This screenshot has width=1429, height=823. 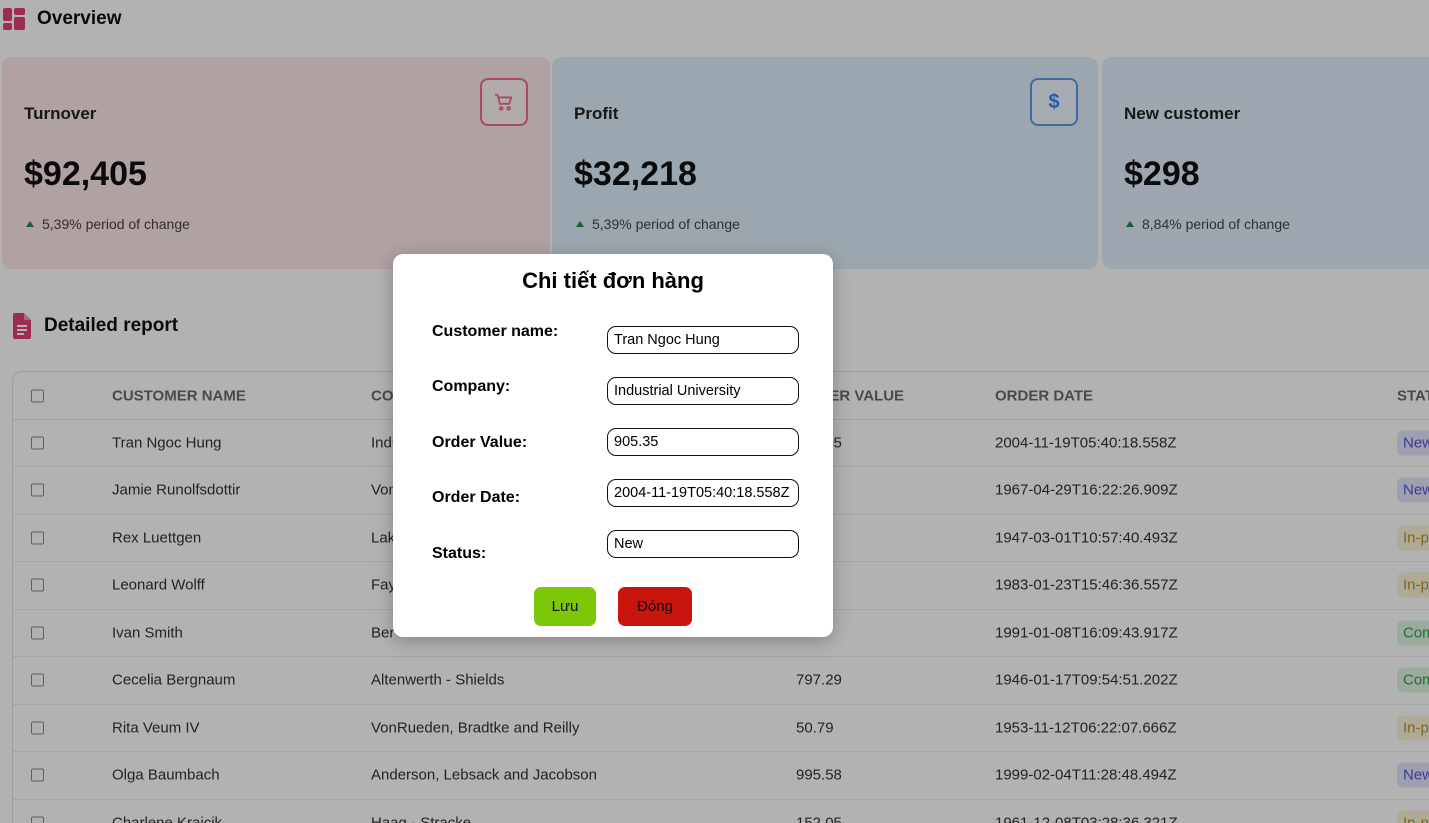 What do you see at coordinates (495, 331) in the screenshot?
I see `customer-name-label: Customer name:` at bounding box center [495, 331].